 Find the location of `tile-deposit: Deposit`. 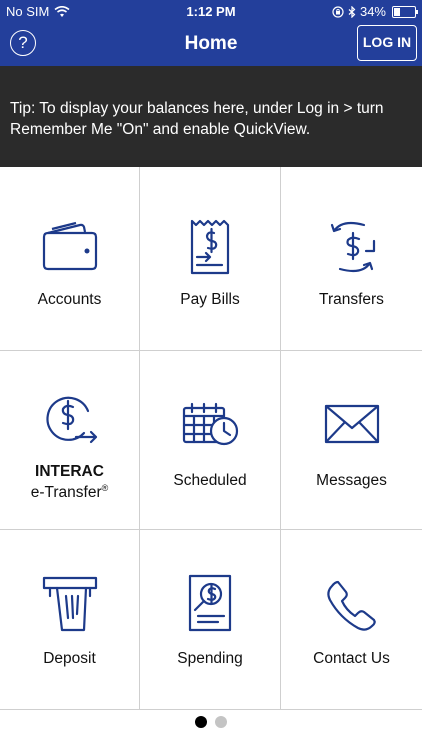

tile-deposit: Deposit is located at coordinates (70, 620).